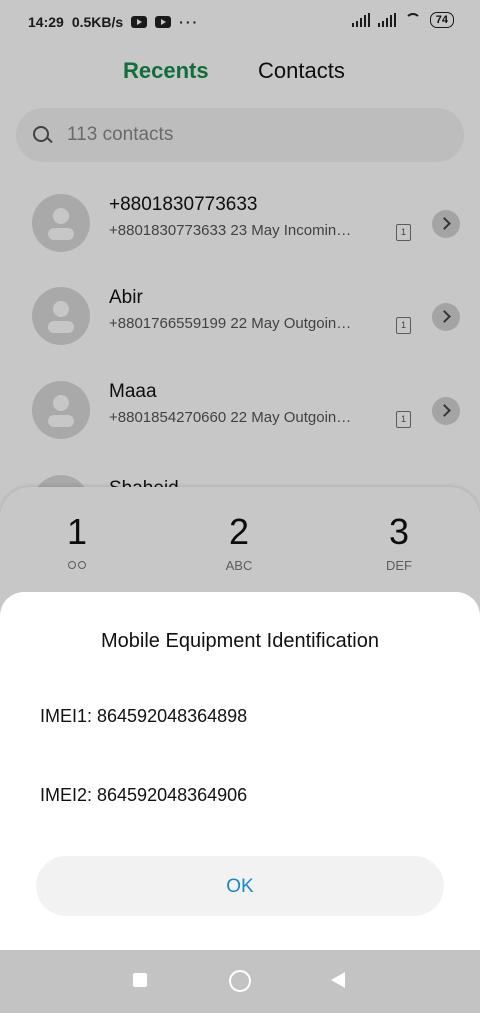  I want to click on dialog-title: Mobile Equipment Identification, so click(240, 641).